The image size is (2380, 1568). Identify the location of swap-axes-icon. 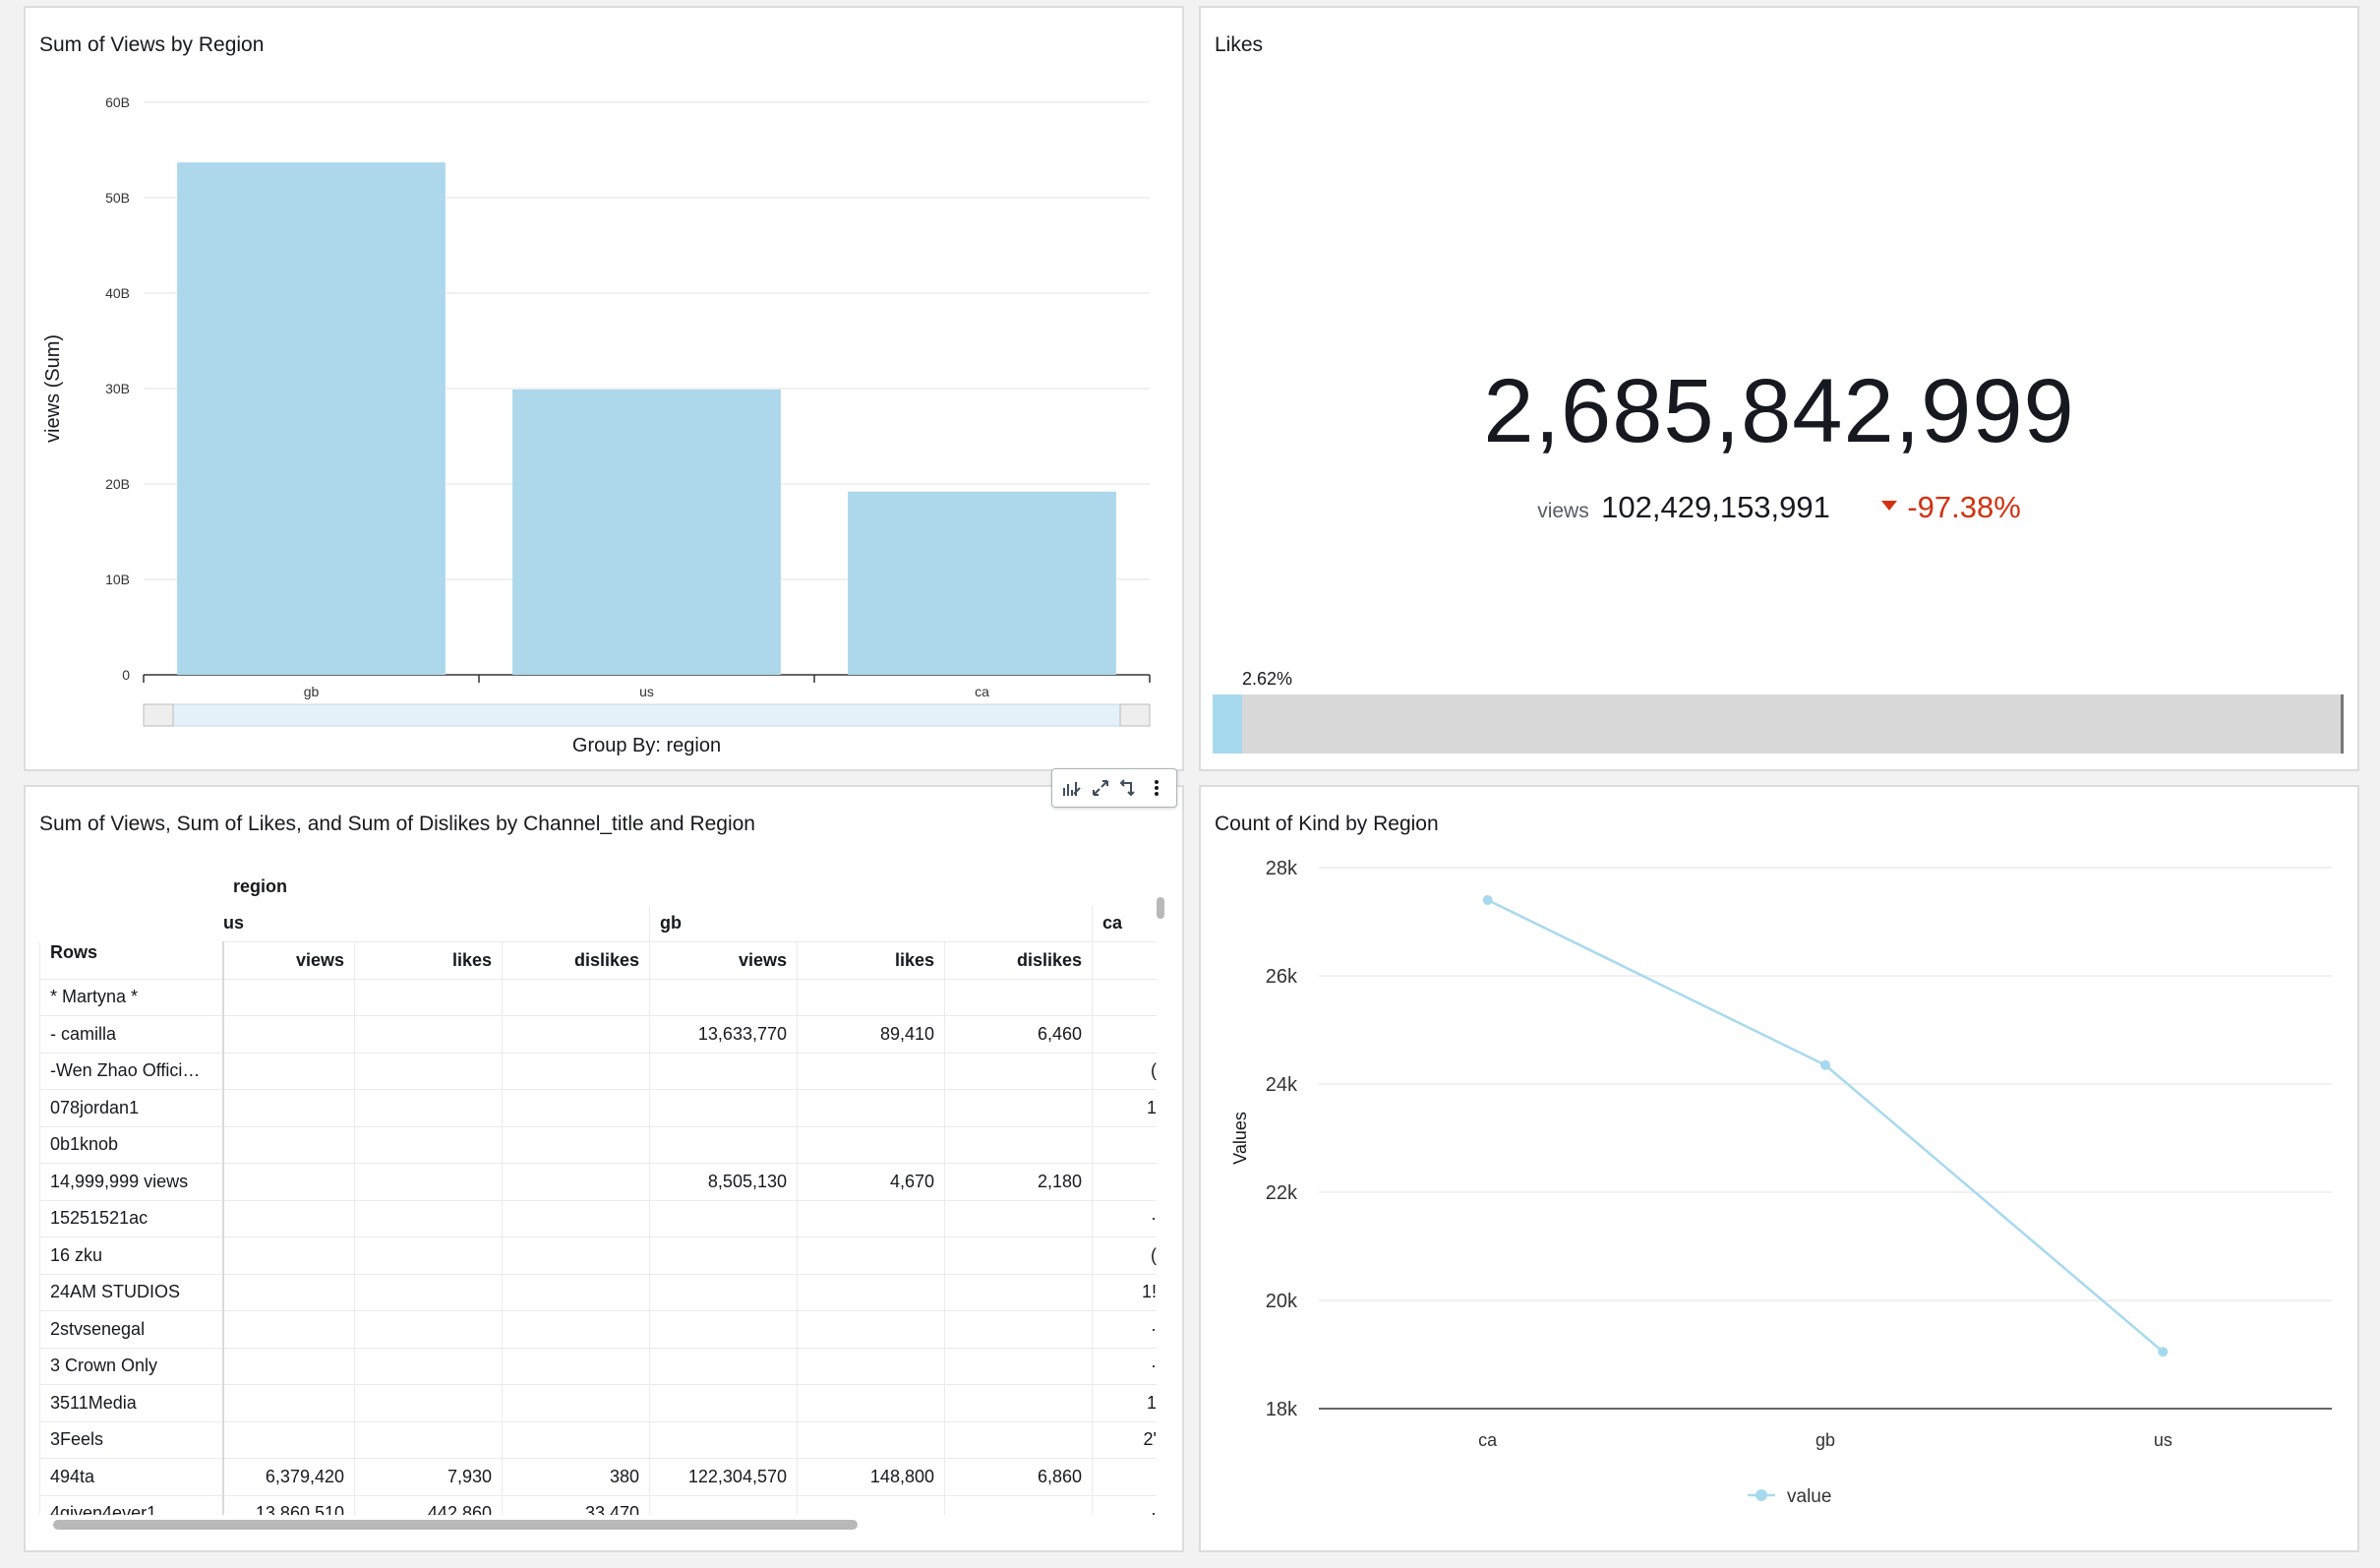
(1128, 788).